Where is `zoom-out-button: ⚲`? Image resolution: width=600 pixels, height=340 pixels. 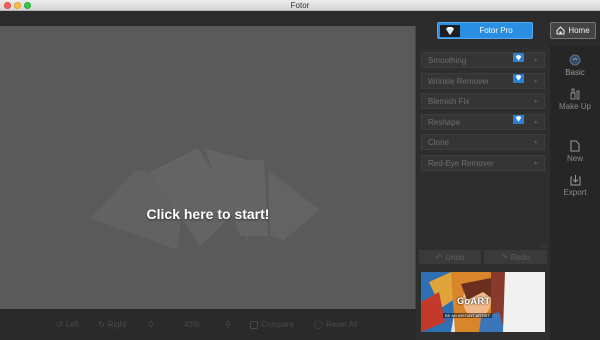
zoom-out-button: ⚲ is located at coordinates (151, 324).